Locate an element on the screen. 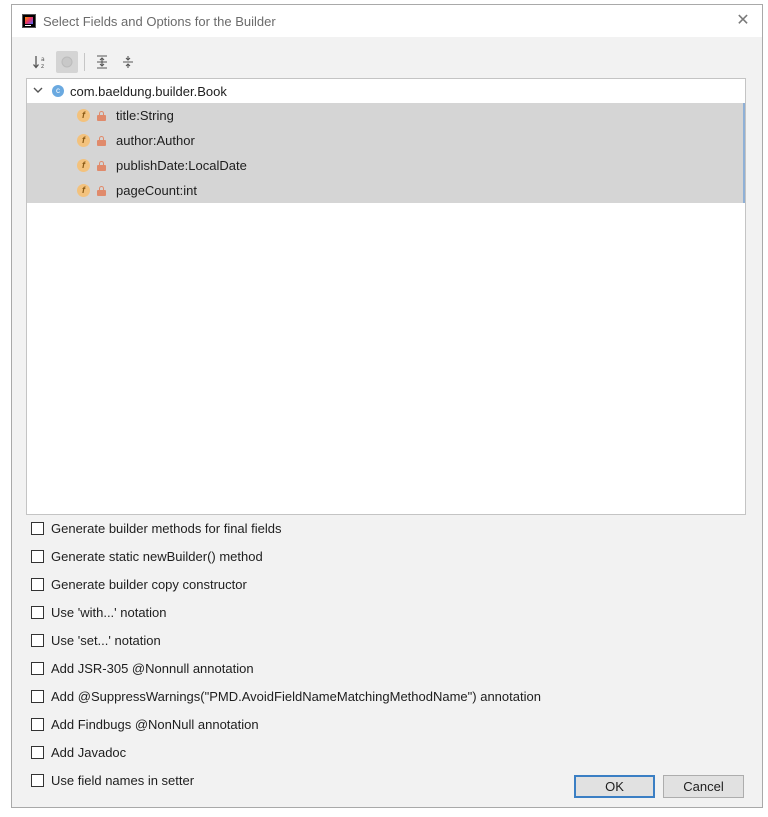  option-javadoc: Add Javadoc is located at coordinates (78, 752).